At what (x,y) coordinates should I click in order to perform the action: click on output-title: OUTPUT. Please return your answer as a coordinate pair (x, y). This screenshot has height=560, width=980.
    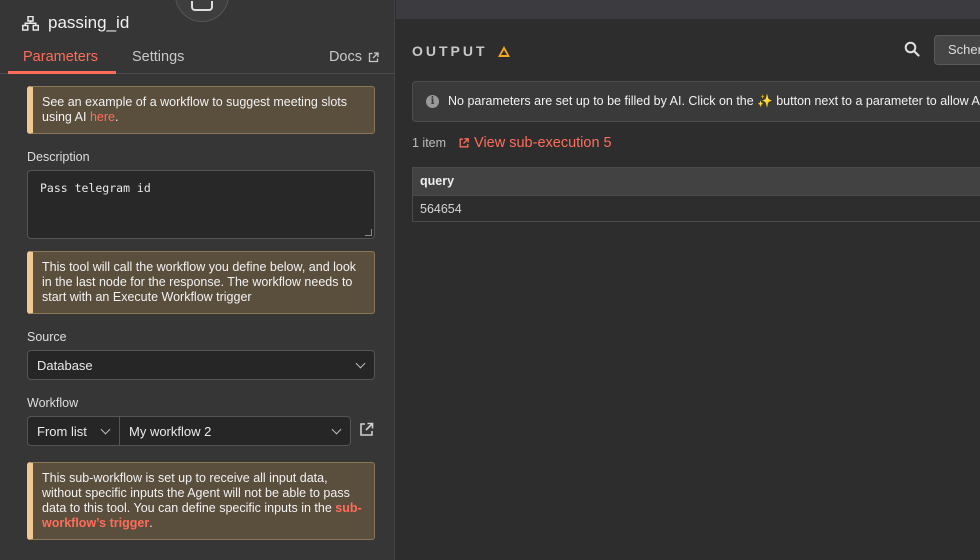
    Looking at the image, I should click on (450, 51).